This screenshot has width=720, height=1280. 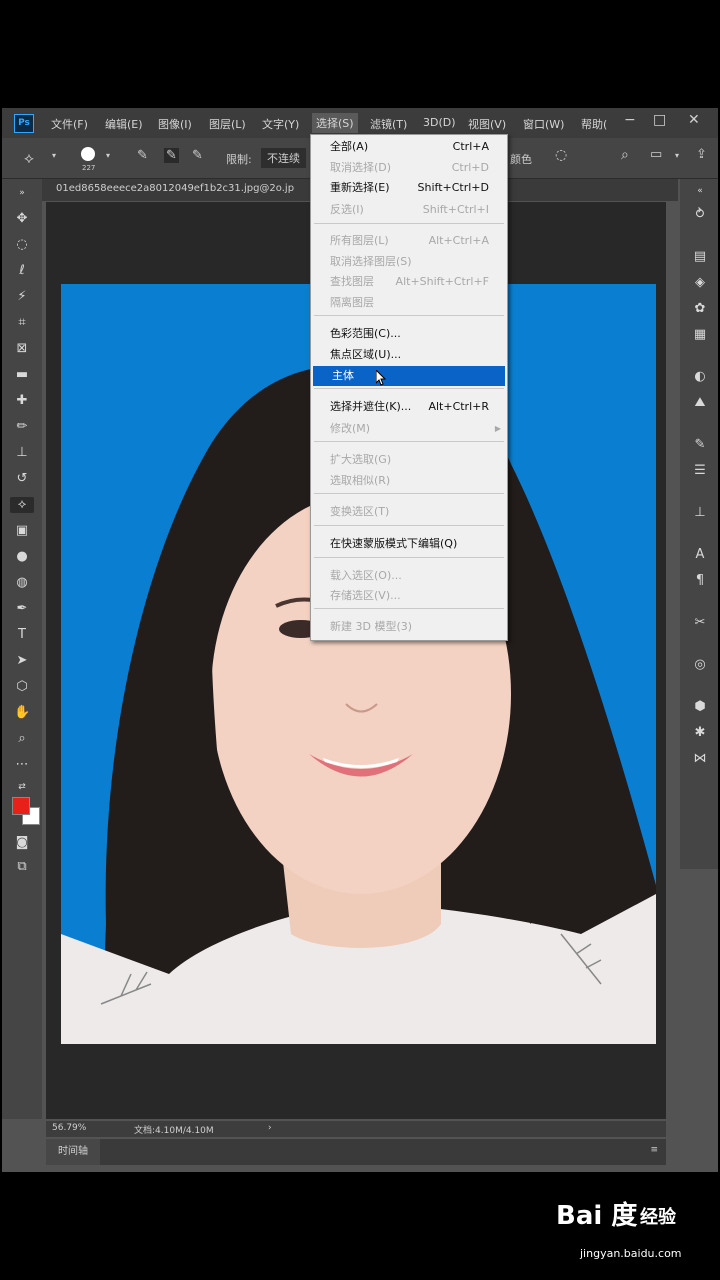 What do you see at coordinates (22, 245) in the screenshot?
I see `marquee-tool-icon: ◌` at bounding box center [22, 245].